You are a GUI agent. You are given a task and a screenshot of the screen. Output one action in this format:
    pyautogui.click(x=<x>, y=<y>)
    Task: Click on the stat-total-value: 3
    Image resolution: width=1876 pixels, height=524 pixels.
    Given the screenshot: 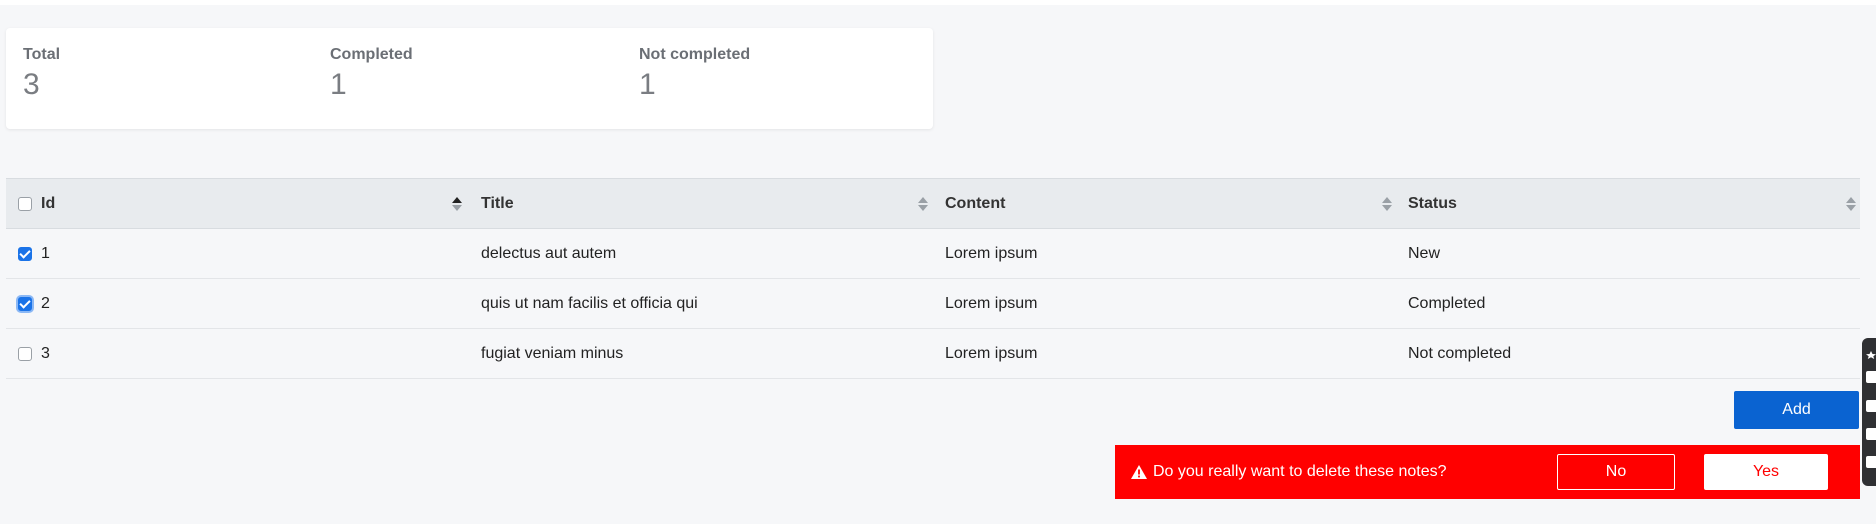 What is the action you would take?
    pyautogui.click(x=31, y=84)
    